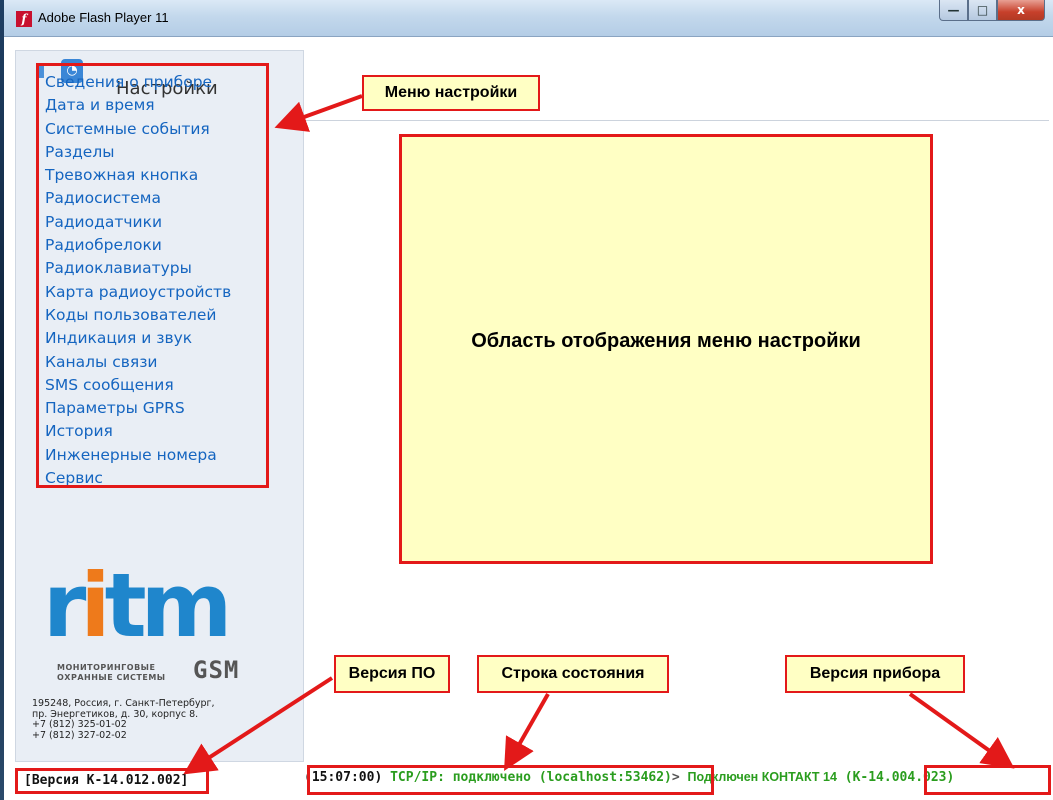  Describe the element at coordinates (987, 780) in the screenshot. I see `device-version-highlight-box` at that location.